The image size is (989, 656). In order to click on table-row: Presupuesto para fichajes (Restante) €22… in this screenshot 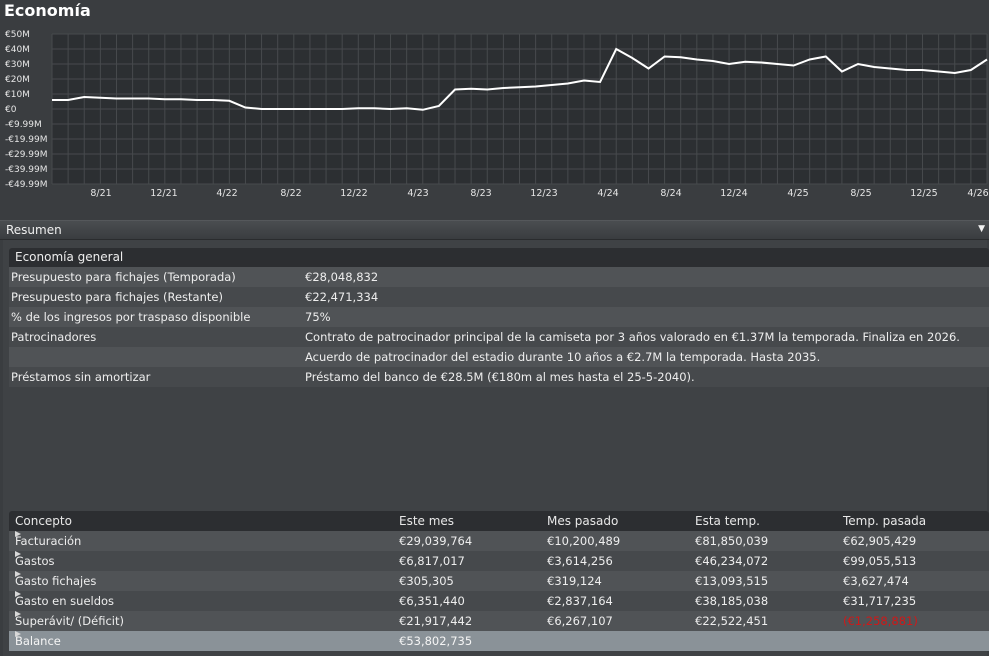, I will do `click(499, 297)`.